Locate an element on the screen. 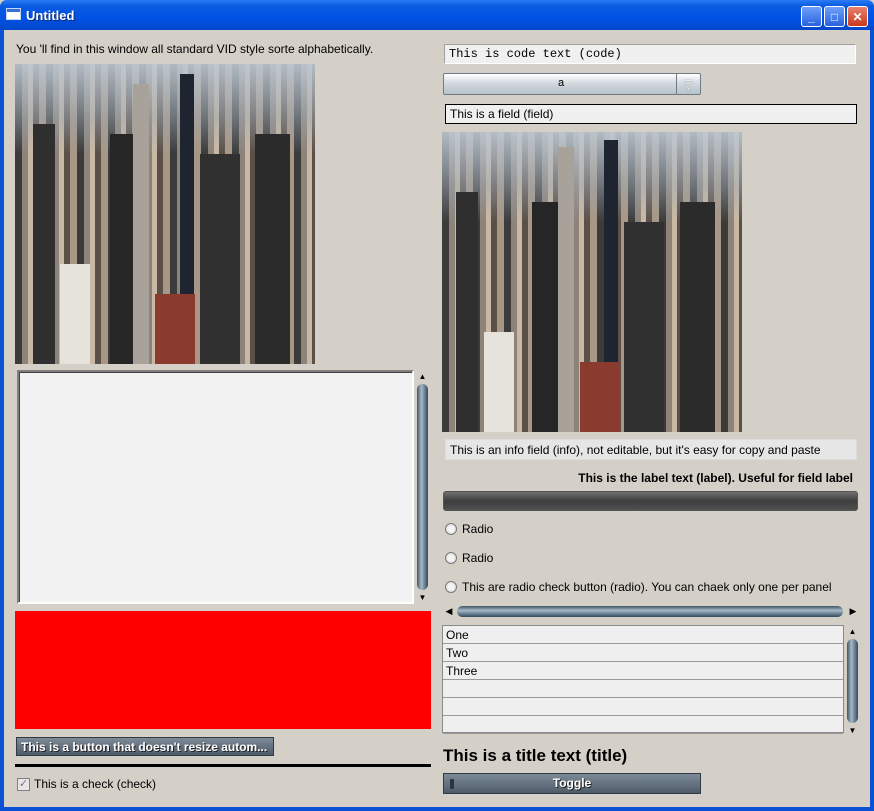 This screenshot has width=874, height=811. radio-1-label: Radio is located at coordinates (478, 529).